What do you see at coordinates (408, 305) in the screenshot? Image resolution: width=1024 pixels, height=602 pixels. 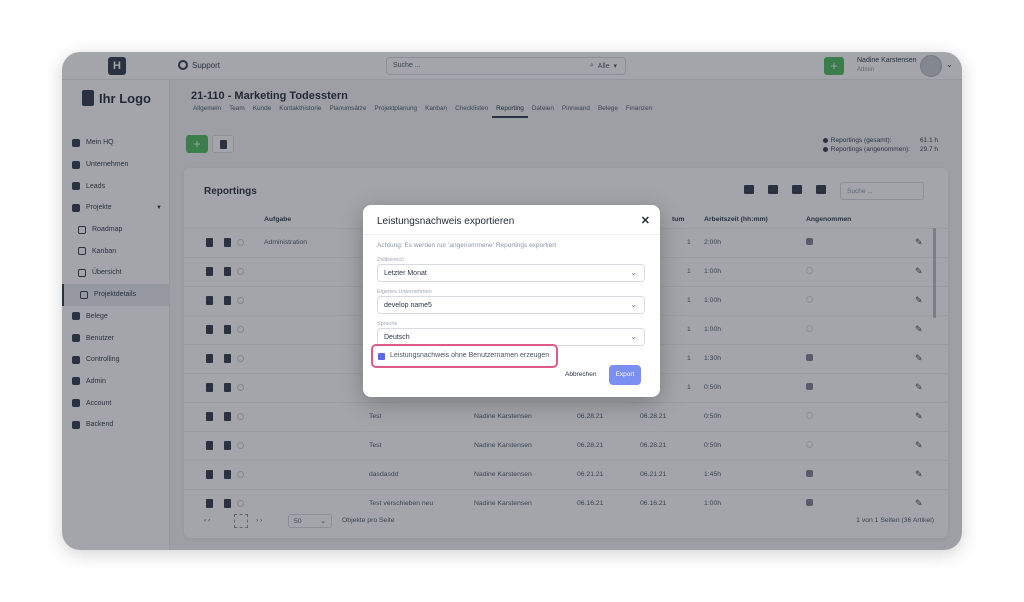 I see `company-value: develop name5` at bounding box center [408, 305].